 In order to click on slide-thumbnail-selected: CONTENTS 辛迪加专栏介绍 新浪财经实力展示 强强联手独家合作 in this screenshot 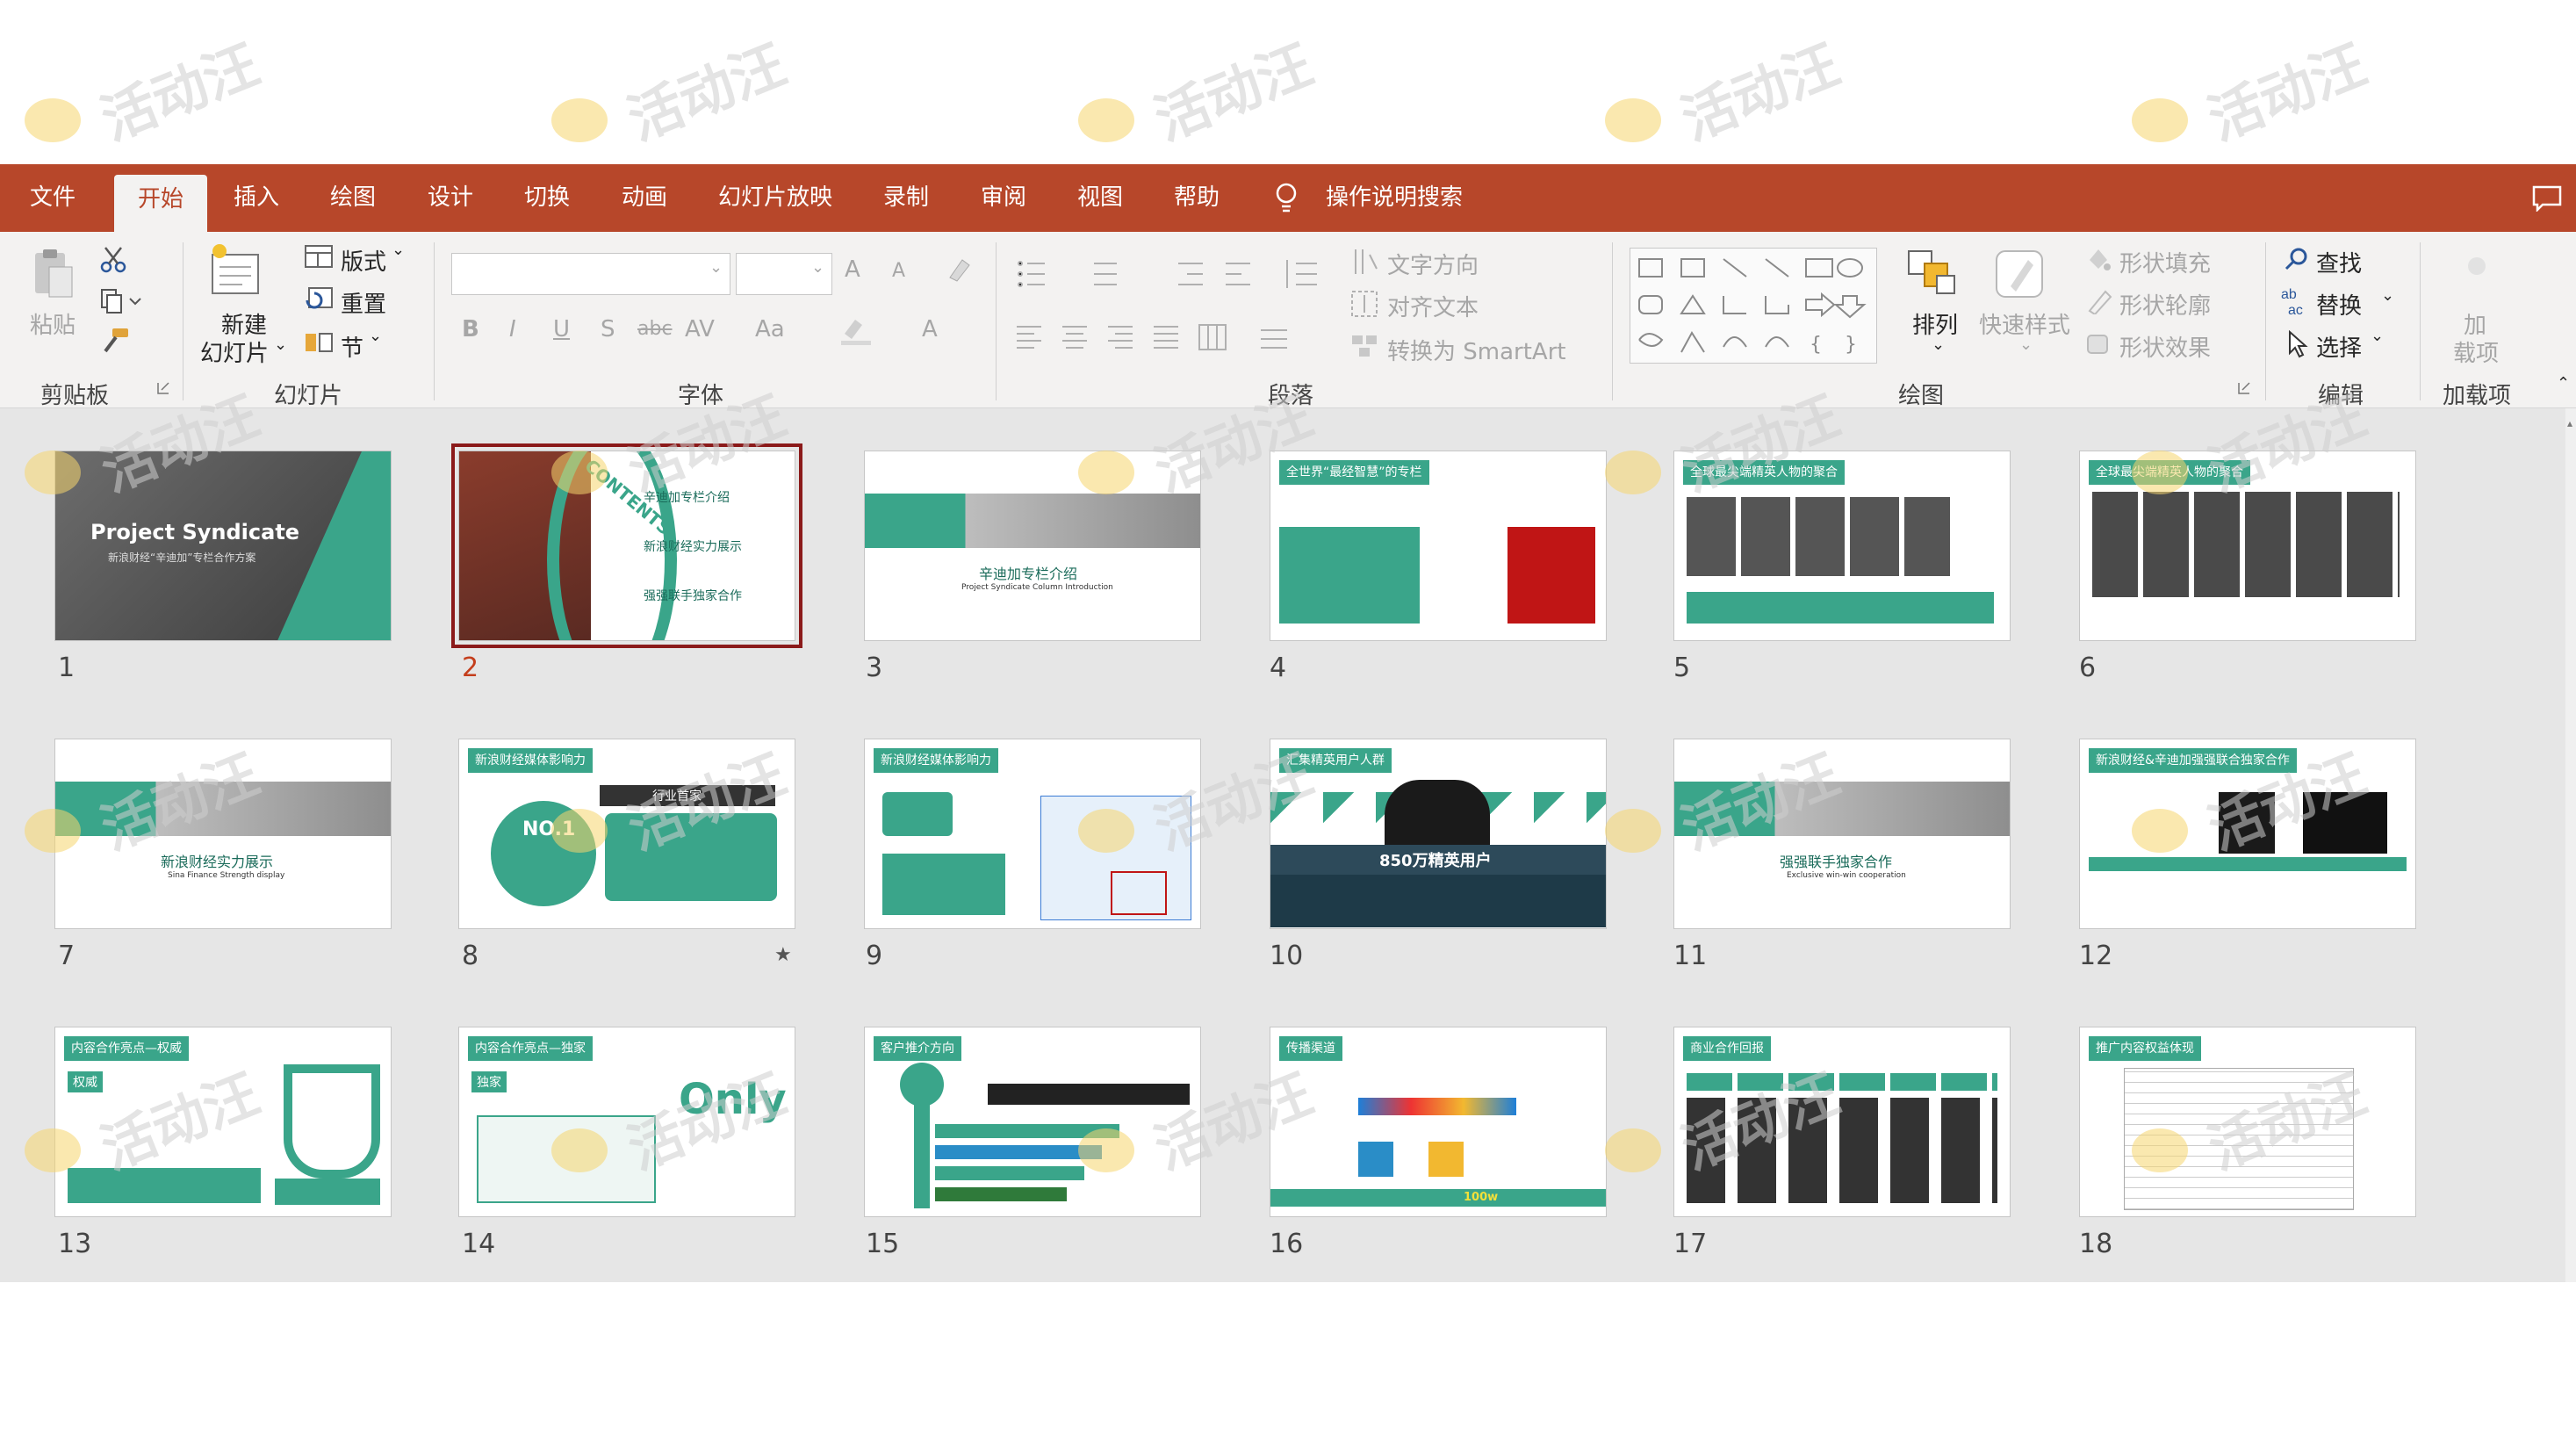, I will do `click(626, 545)`.